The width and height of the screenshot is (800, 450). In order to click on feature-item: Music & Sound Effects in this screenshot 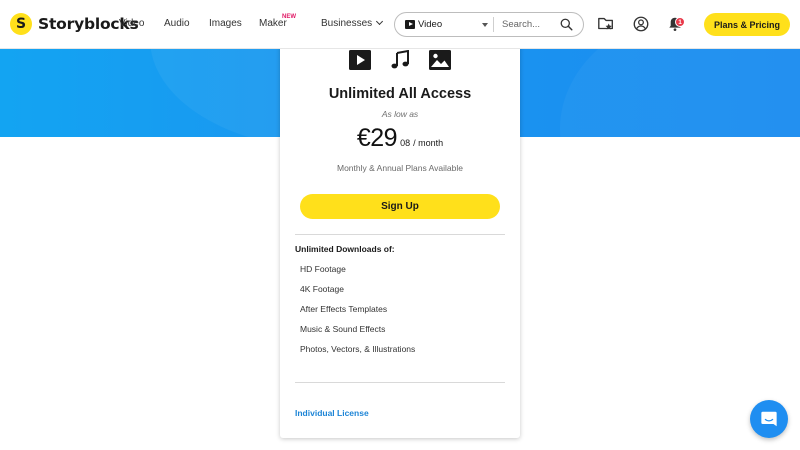, I will do `click(343, 329)`.